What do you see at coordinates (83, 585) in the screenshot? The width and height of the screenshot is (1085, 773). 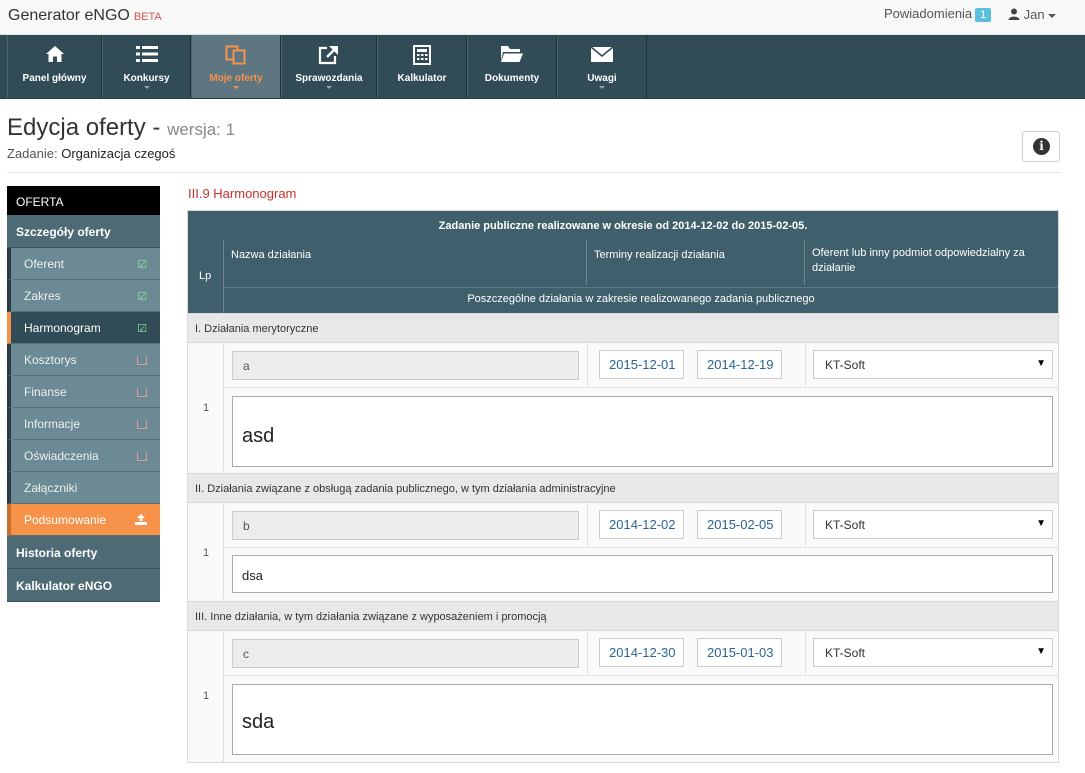 I see `sidebar-item-kalkulator: Kalkulator eNGO` at bounding box center [83, 585].